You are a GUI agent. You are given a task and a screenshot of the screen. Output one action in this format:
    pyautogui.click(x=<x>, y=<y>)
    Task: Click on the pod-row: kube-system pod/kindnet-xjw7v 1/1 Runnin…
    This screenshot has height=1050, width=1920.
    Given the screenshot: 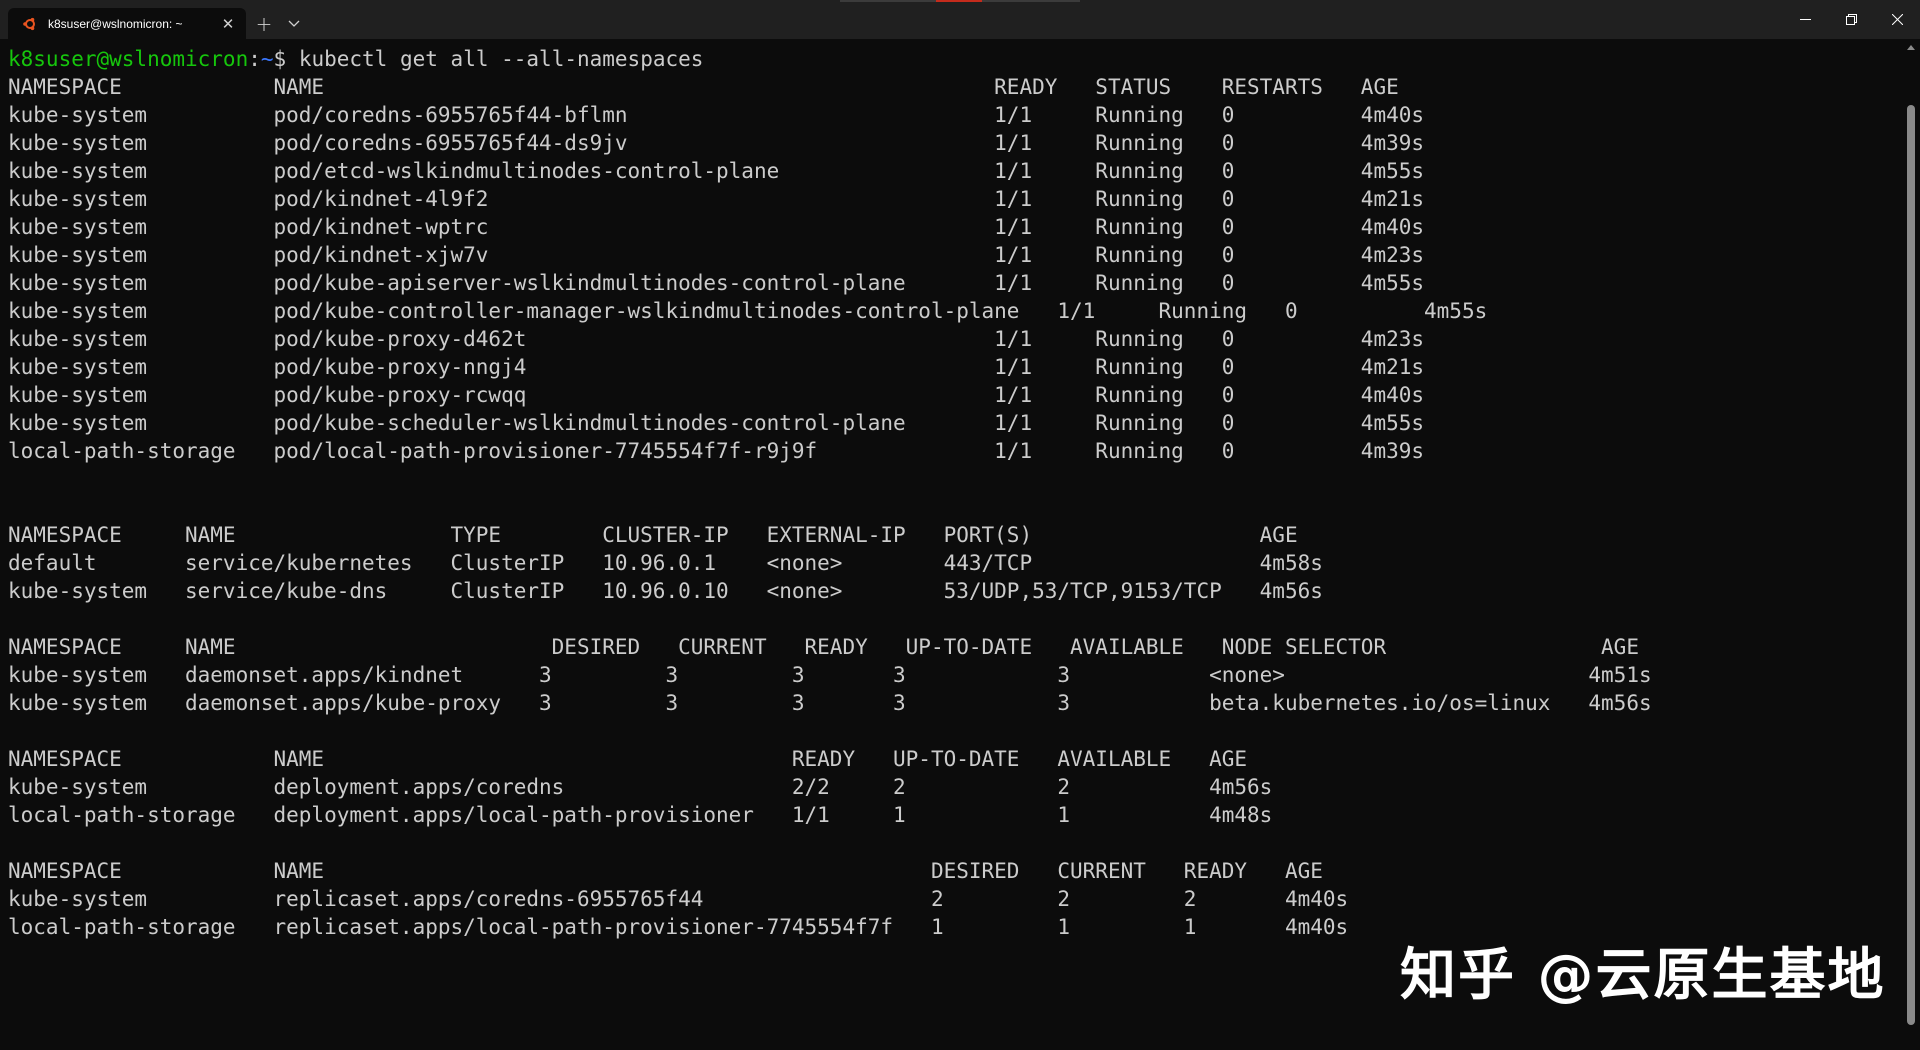 What is the action you would take?
    pyautogui.click(x=716, y=255)
    